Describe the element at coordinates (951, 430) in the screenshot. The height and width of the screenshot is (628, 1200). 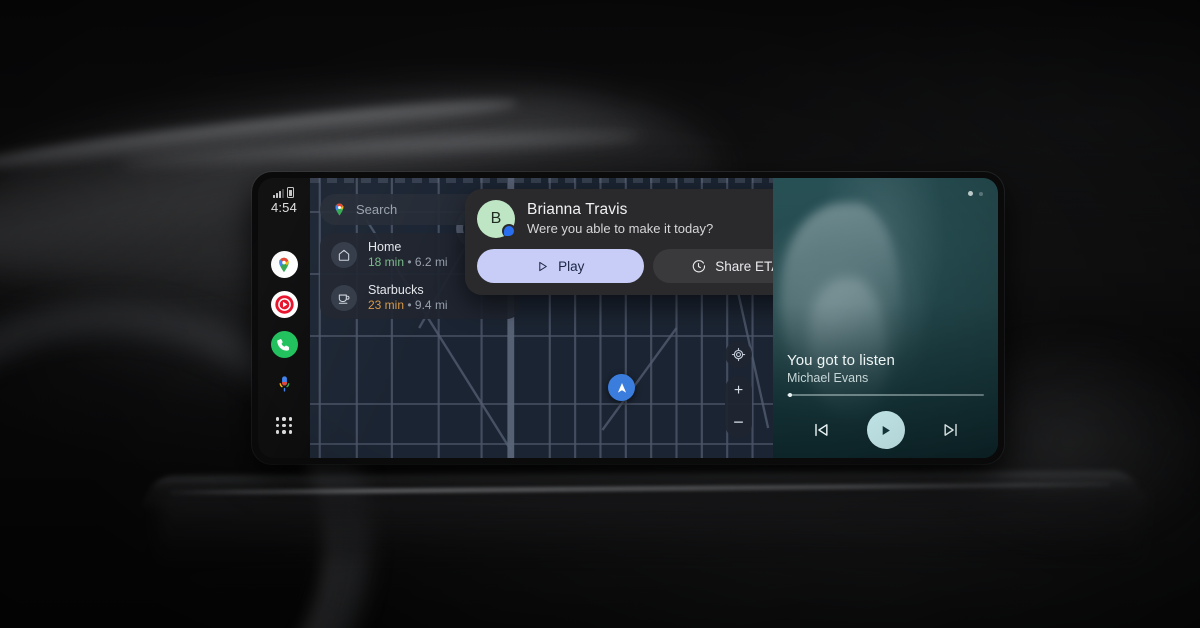
I see `skip-next-icon` at that location.